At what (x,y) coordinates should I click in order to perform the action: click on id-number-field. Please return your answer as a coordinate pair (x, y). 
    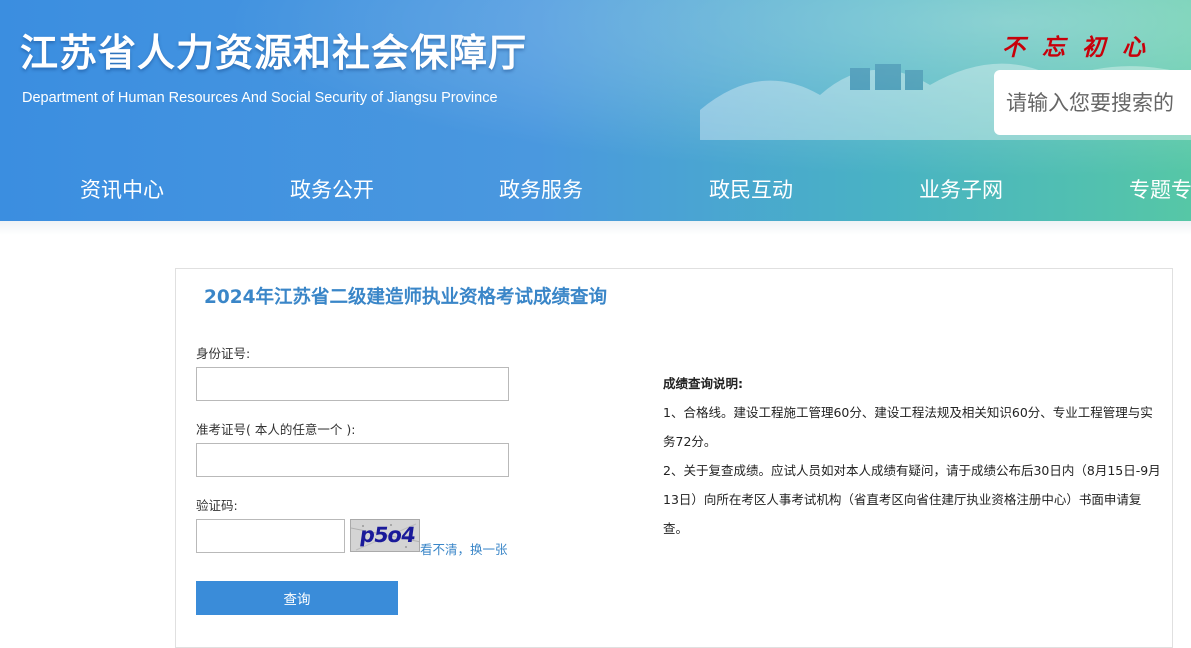
    Looking at the image, I should click on (352, 384).